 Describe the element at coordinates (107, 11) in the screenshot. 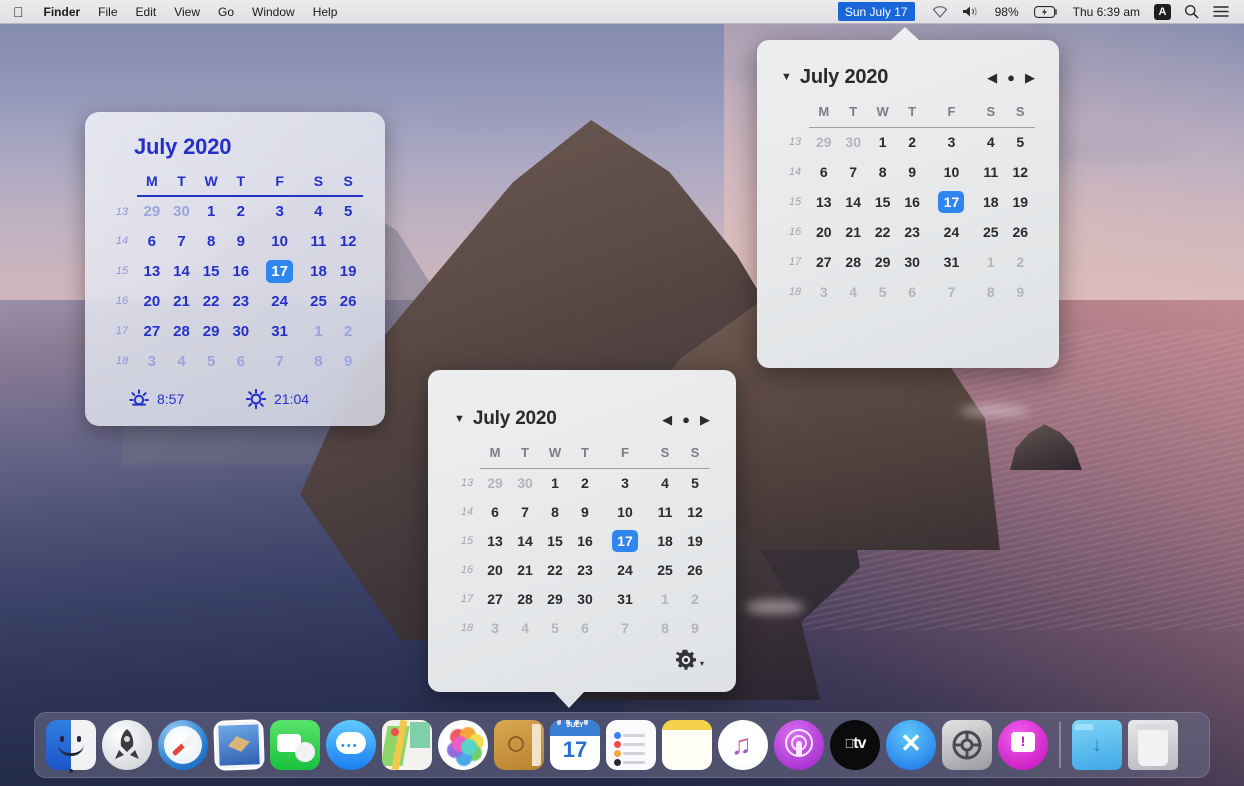

I see `menu-item-file: File` at that location.